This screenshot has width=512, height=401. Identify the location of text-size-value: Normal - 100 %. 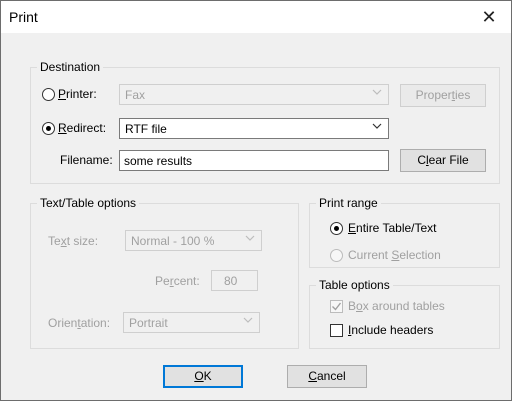
(173, 241).